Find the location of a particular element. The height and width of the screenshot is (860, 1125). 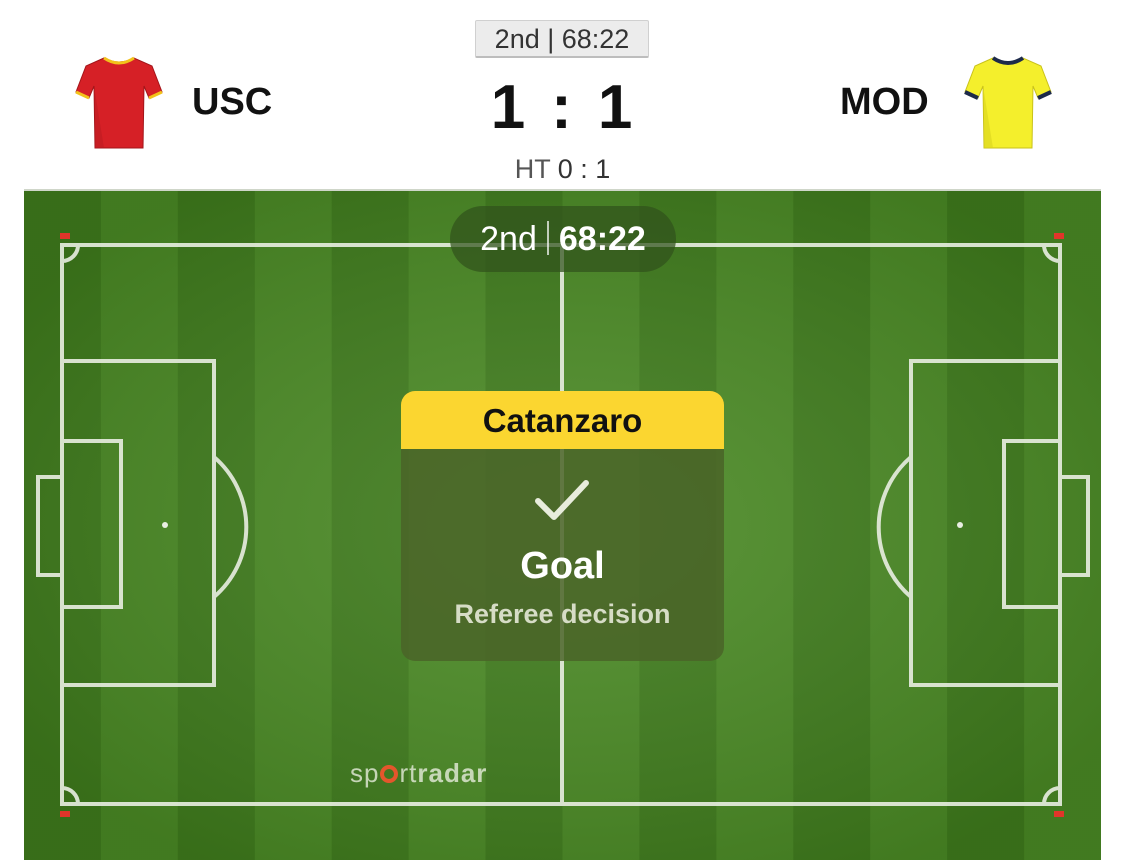

sportradar-logo: sp rtradar is located at coordinates (418, 773).